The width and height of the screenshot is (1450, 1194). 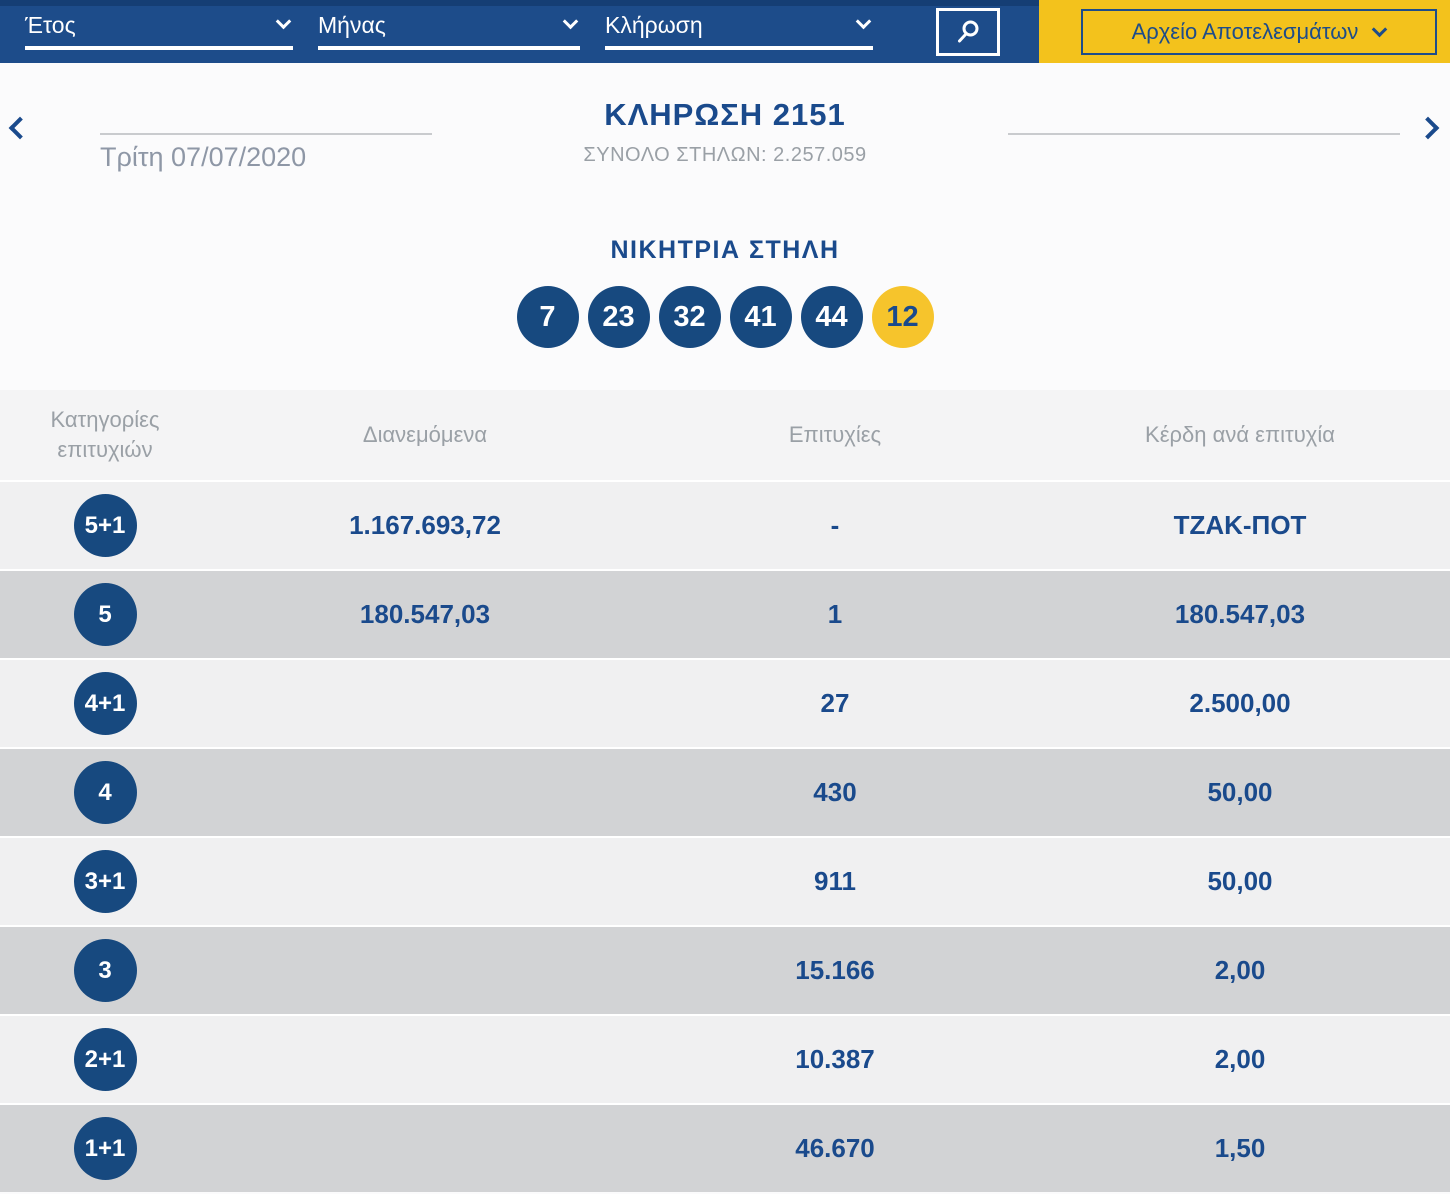 I want to click on archive-panel: Αρχείο Αποτελεσμάτων, so click(x=1244, y=31).